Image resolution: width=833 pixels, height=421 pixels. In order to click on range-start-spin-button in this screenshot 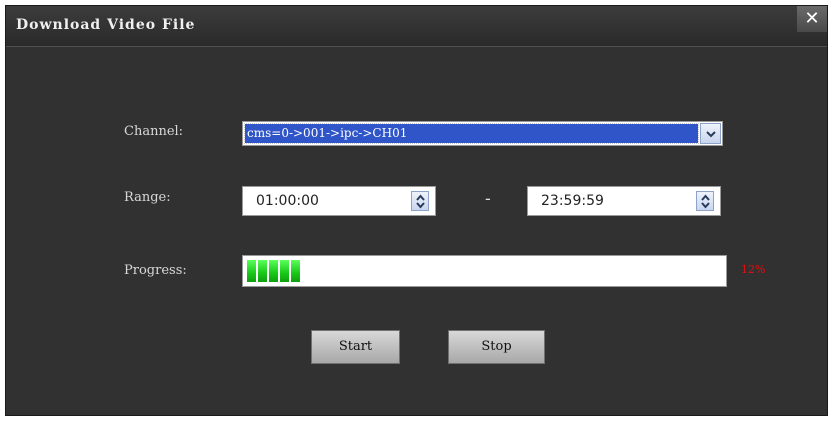, I will do `click(420, 201)`.